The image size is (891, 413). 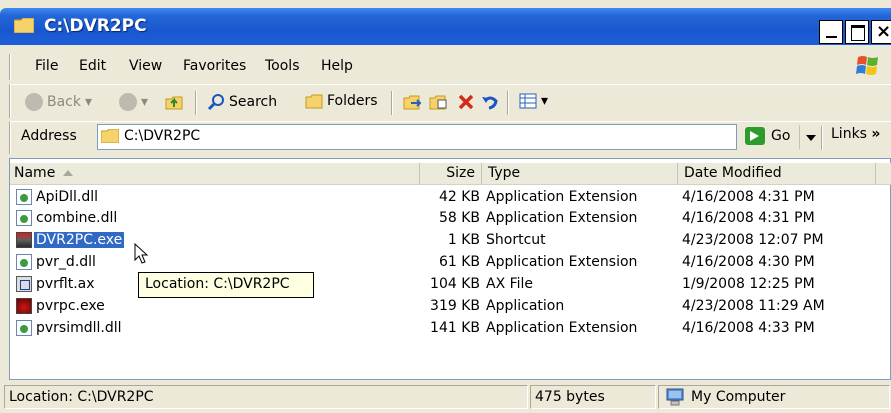 I want to click on menu-edit: Edit, so click(x=92, y=66).